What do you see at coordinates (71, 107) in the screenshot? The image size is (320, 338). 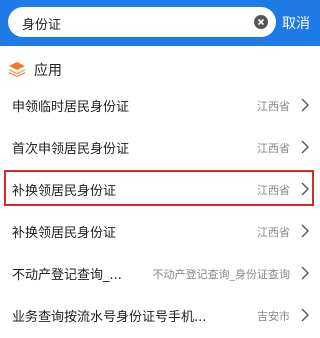 I see `item-title: 申领临时居民身份证` at bounding box center [71, 107].